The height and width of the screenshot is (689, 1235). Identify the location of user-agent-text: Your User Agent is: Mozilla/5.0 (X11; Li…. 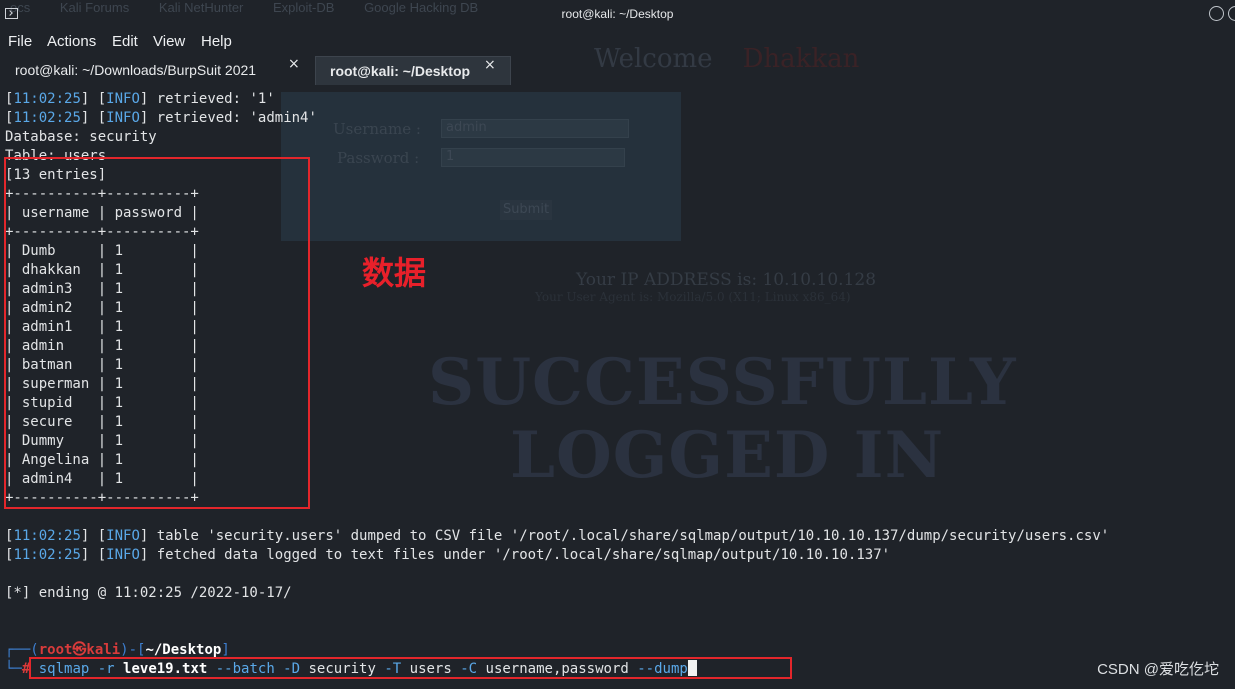
(693, 297).